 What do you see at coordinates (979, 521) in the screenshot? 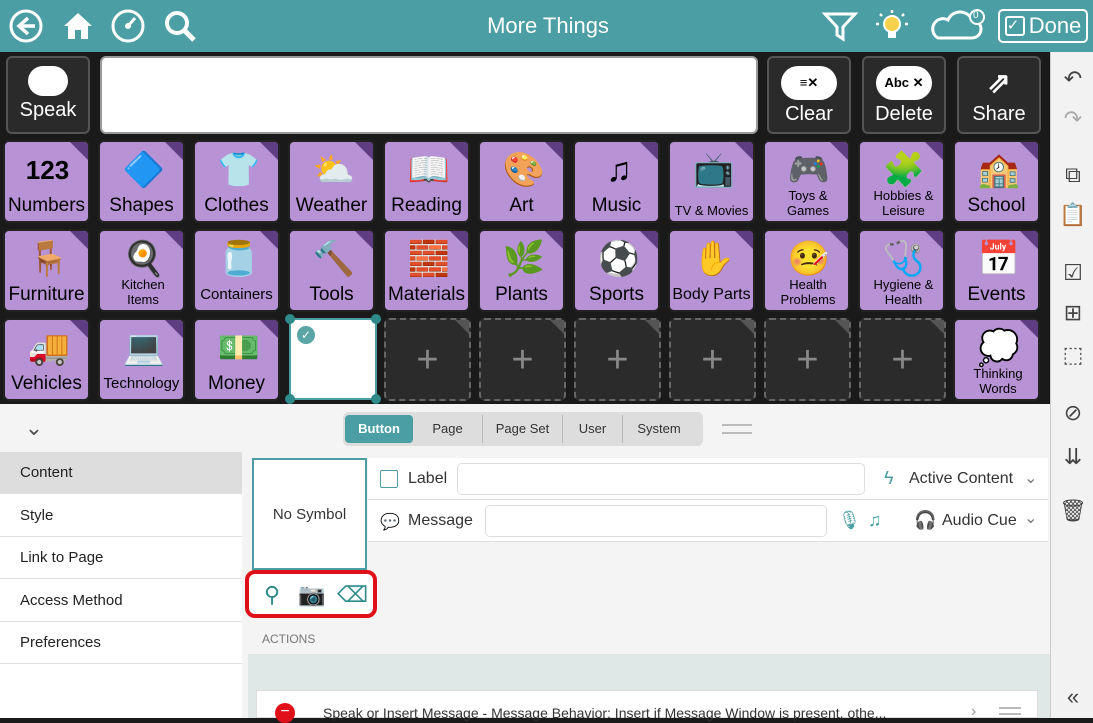
I see `audio-cue-dropdown: Audio Cue` at bounding box center [979, 521].